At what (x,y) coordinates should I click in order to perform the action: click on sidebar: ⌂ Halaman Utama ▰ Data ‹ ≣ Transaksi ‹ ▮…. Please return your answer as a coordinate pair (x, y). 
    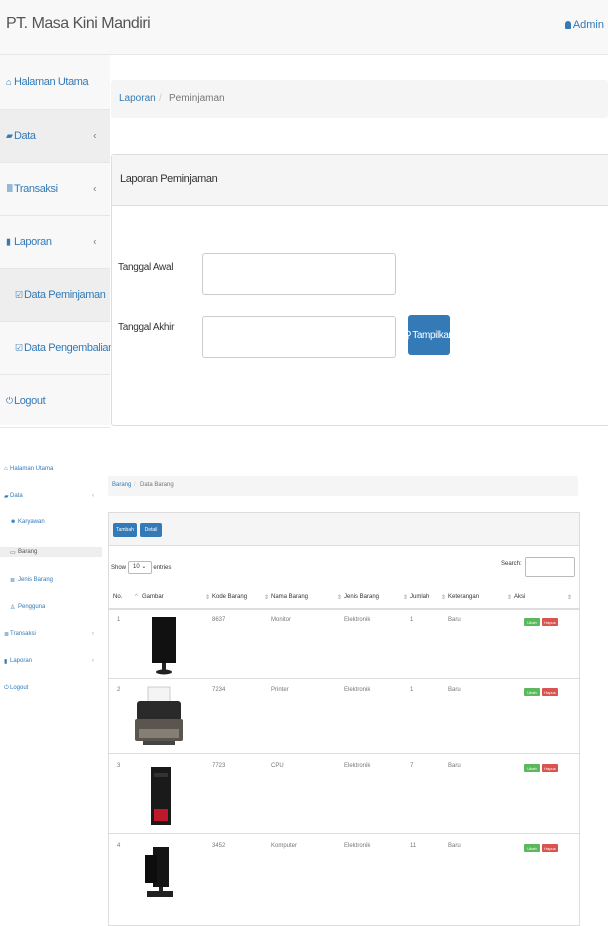
    Looking at the image, I should click on (57, 241).